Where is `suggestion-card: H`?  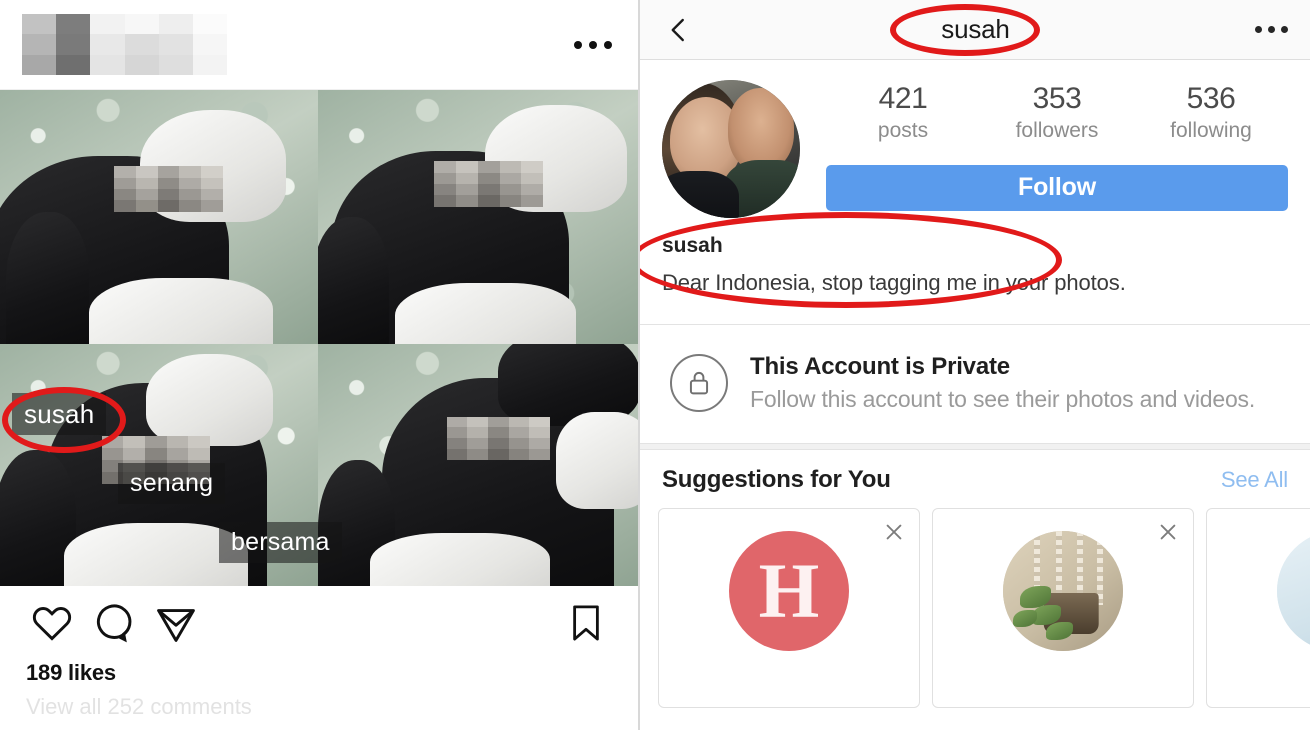 suggestion-card: H is located at coordinates (789, 608).